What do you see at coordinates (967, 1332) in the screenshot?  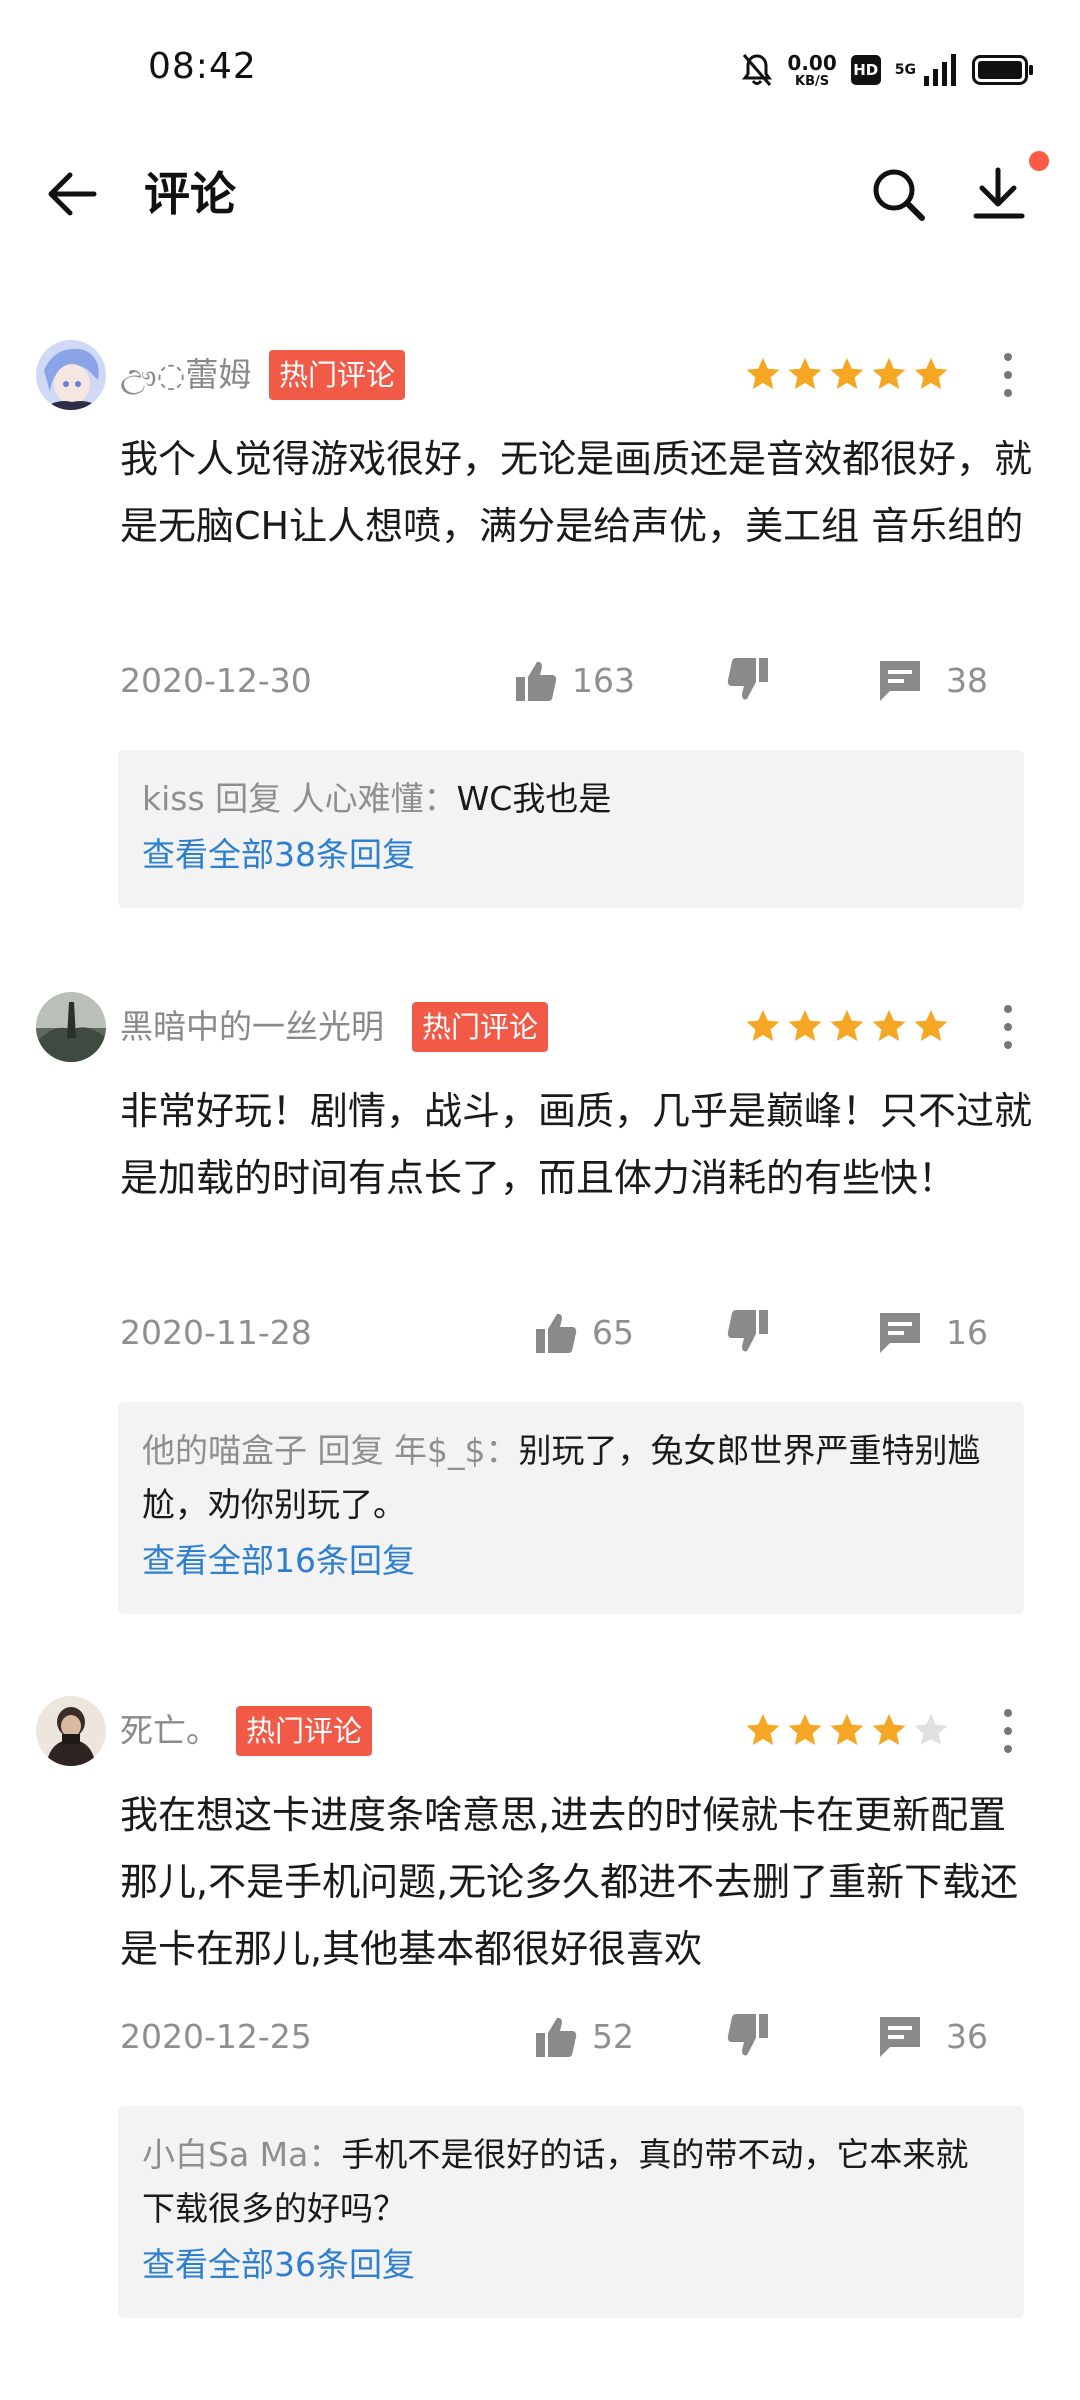 I see `reply-count: 16` at bounding box center [967, 1332].